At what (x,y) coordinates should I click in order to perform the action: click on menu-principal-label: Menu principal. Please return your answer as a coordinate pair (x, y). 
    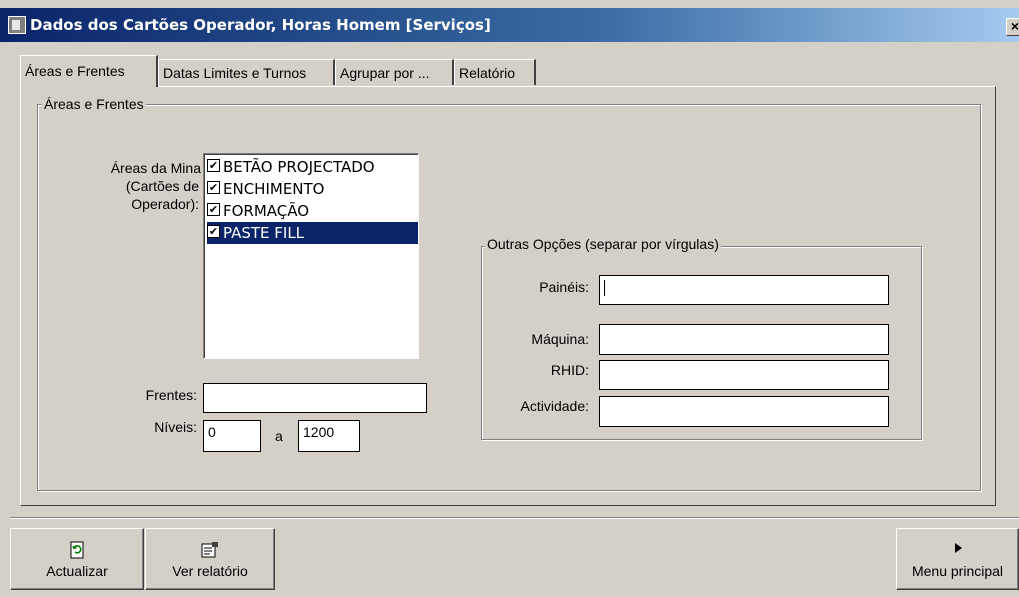
    Looking at the image, I should click on (957, 571).